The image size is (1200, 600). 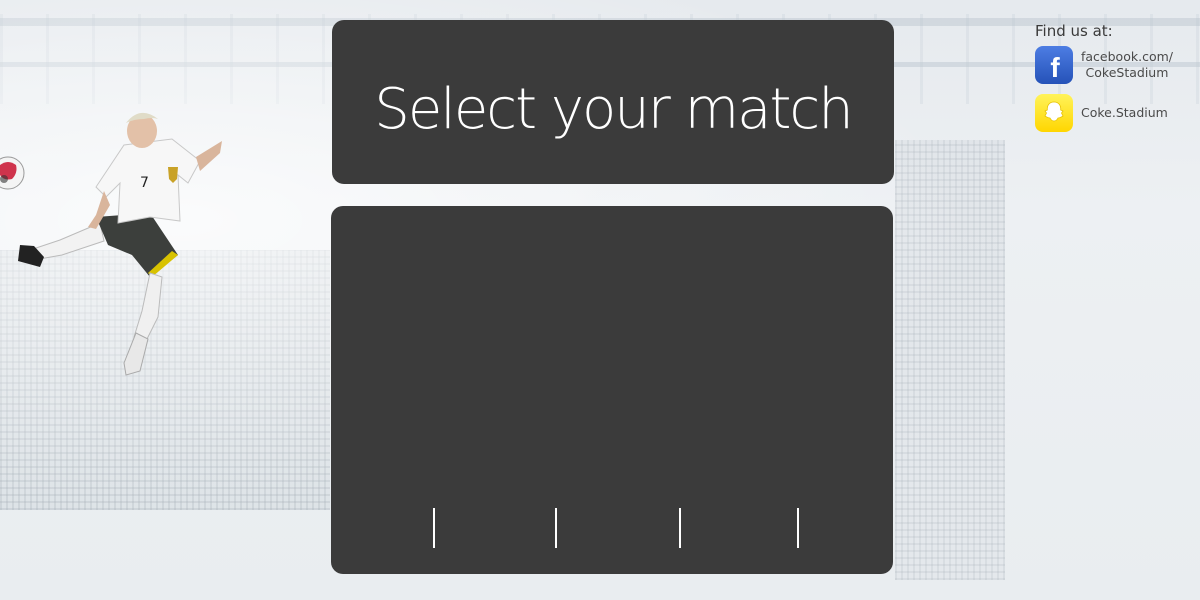 I want to click on facebook-link: f facebook.com/ CokeStadium, so click(x=1115, y=65).